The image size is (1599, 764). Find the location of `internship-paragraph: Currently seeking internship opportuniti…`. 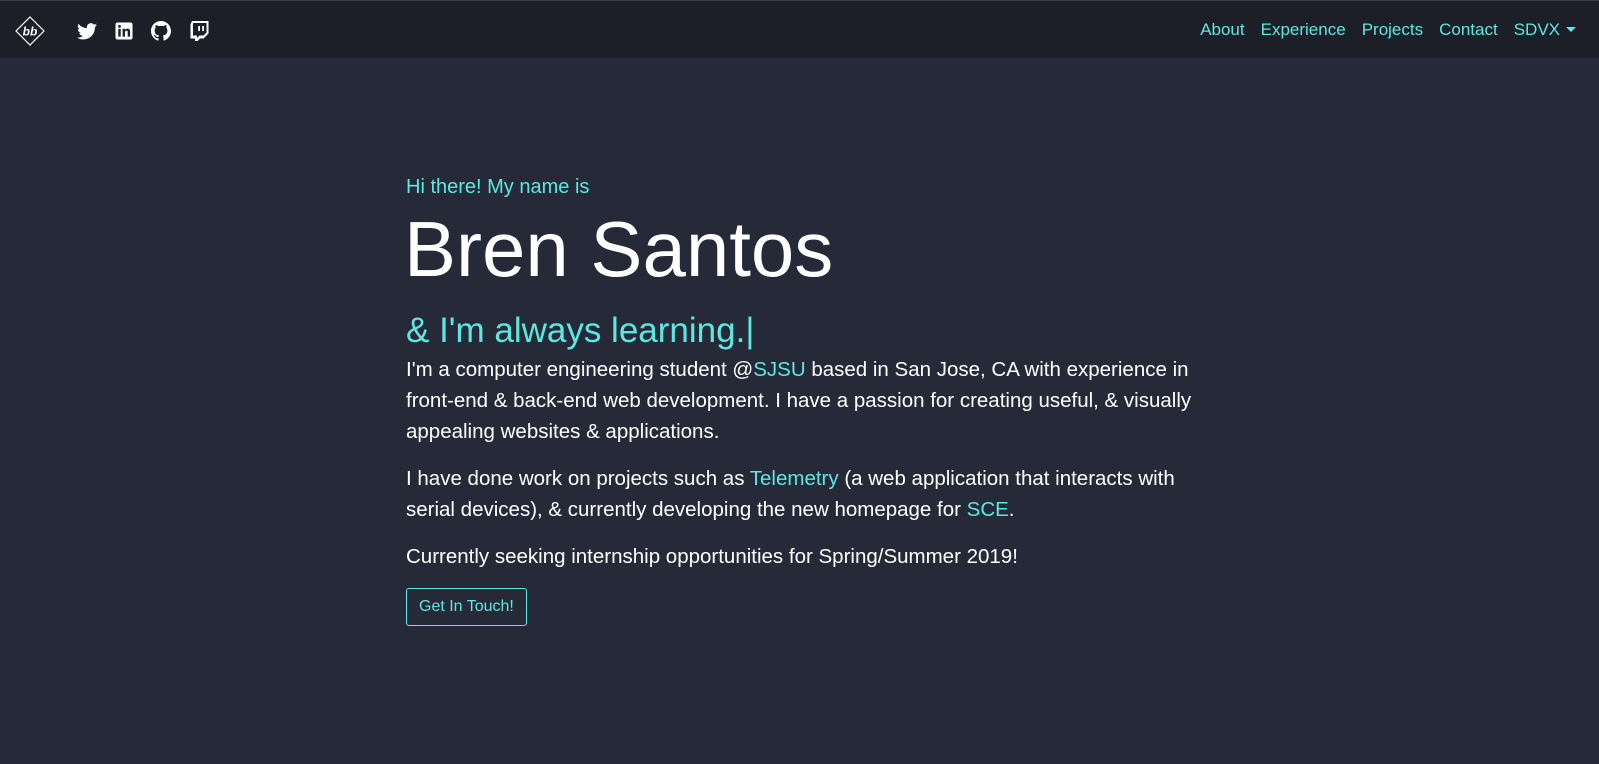

internship-paragraph: Currently seeking internship opportuniti… is located at coordinates (712, 556).